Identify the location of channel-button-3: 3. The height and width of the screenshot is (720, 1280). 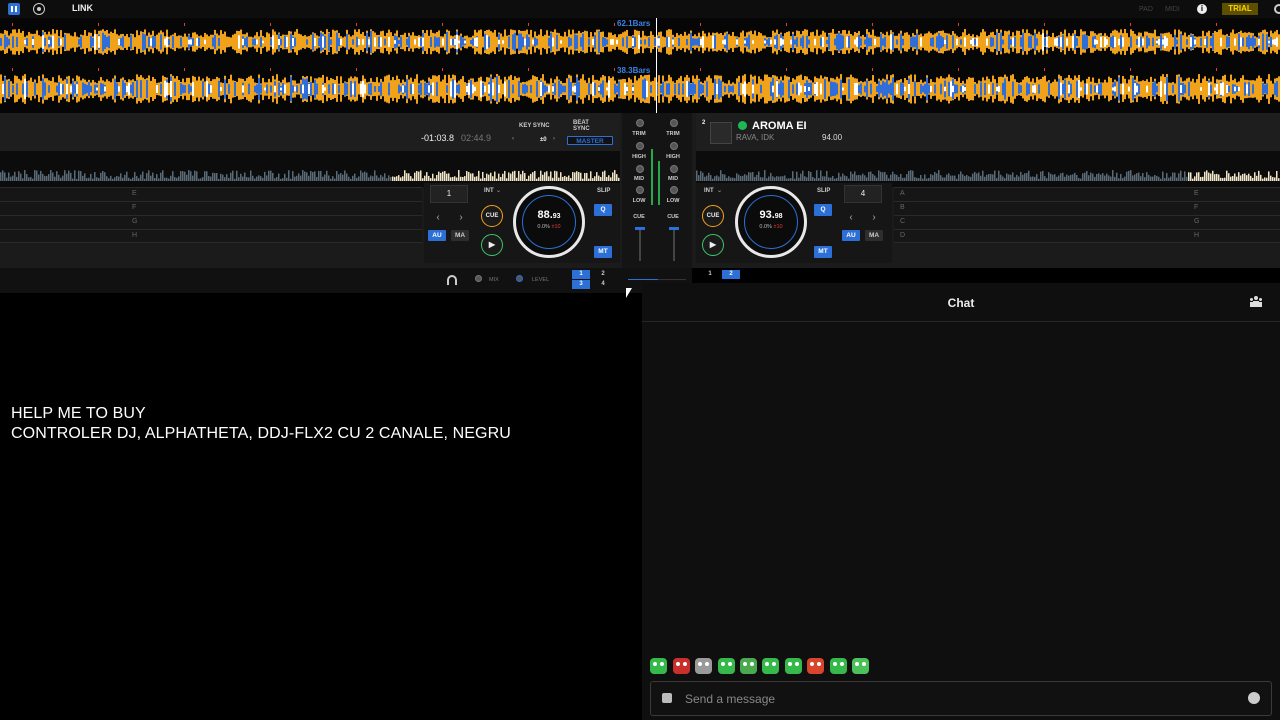
(581, 284).